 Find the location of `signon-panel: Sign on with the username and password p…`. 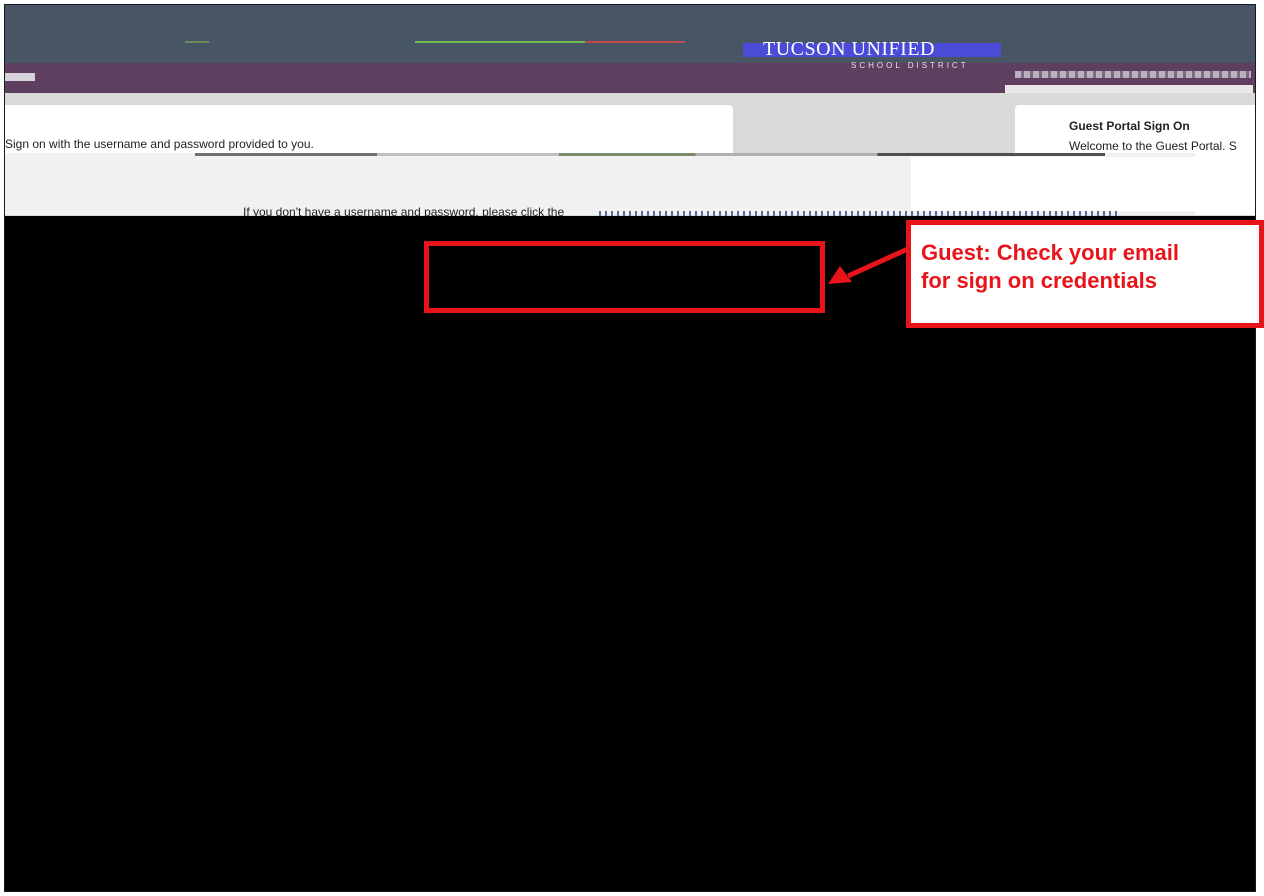

signon-panel: Sign on with the username and password p… is located at coordinates (369, 129).